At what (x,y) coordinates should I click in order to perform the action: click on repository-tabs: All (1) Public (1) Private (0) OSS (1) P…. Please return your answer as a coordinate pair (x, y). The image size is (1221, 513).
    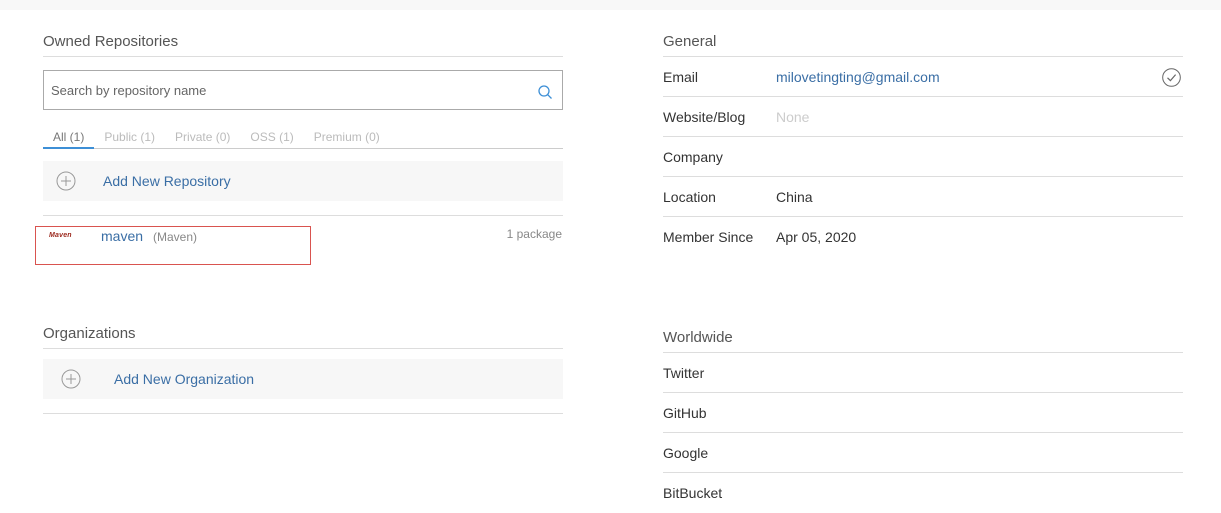
    Looking at the image, I should click on (303, 139).